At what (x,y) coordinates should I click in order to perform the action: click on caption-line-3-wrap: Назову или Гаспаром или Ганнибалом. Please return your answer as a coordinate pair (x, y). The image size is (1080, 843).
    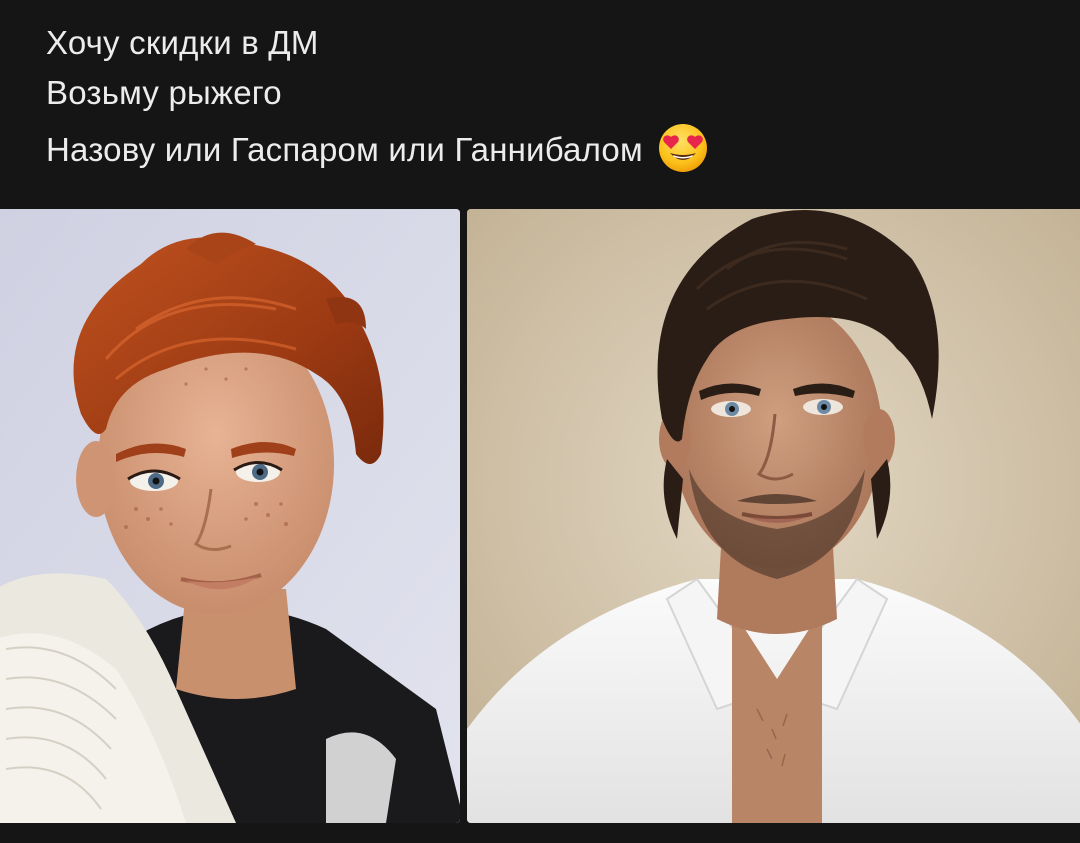
    Looking at the image, I should click on (377, 148).